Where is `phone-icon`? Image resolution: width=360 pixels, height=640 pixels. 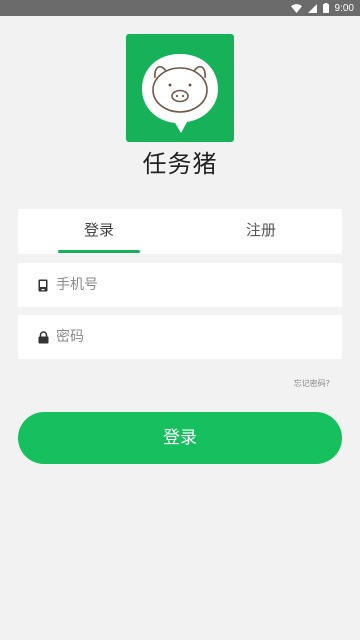
phone-icon is located at coordinates (43, 285).